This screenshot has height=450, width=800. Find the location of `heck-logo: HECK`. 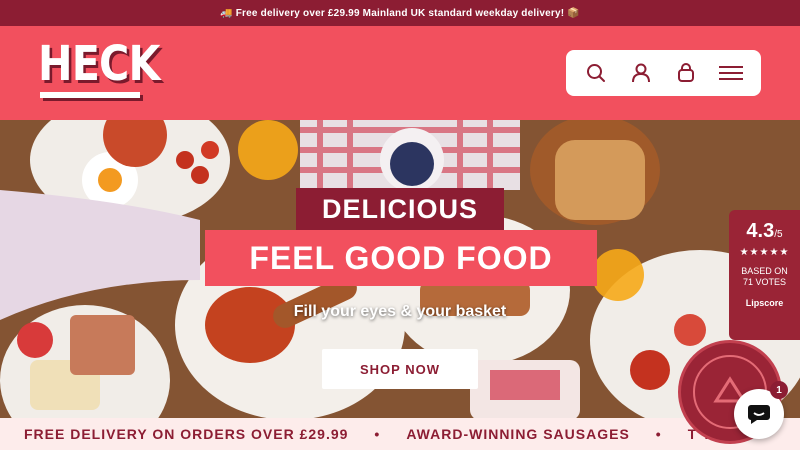

heck-logo: HECK is located at coordinates (99, 68).